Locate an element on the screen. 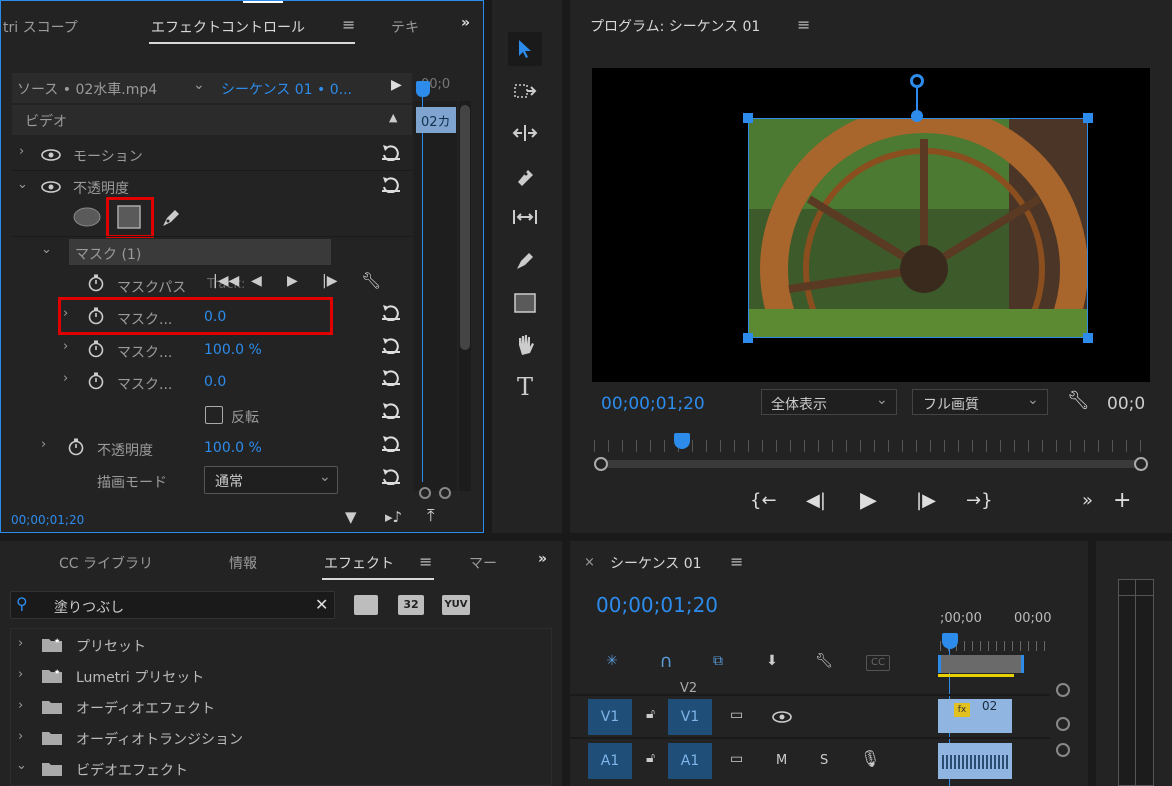 This screenshot has height=786, width=1172. mask-opacity-value: 100.0 % is located at coordinates (233, 350).